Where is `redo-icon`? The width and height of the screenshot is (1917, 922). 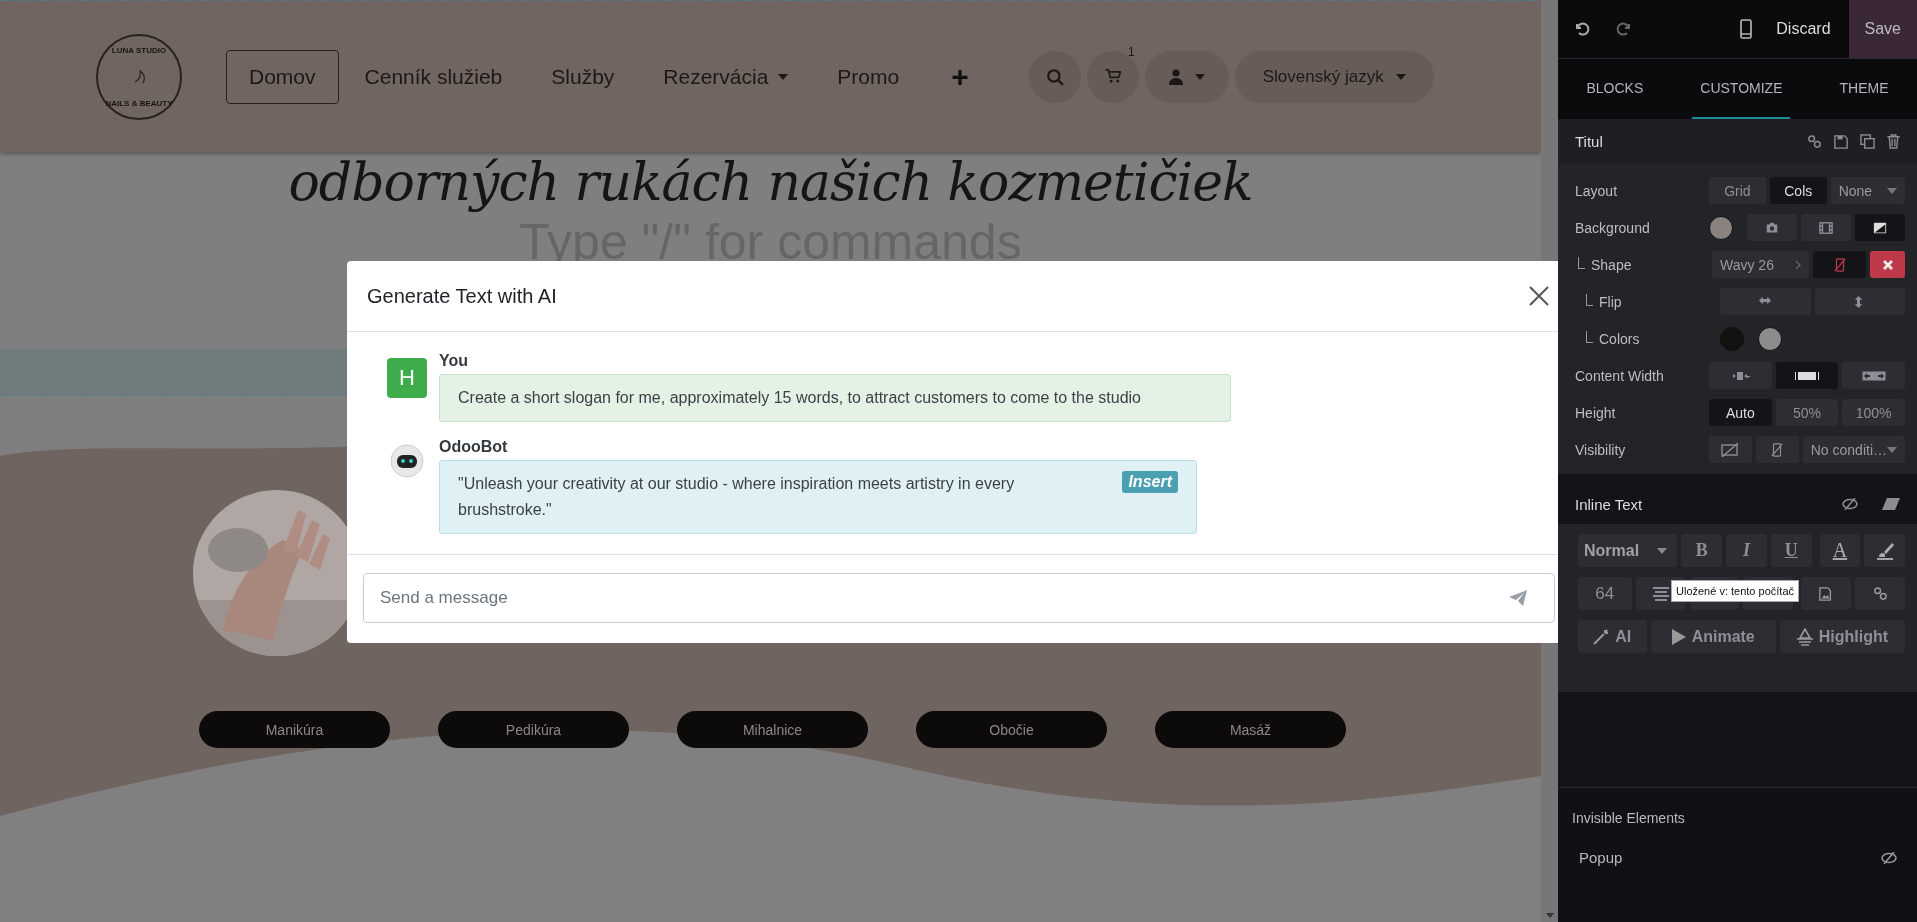 redo-icon is located at coordinates (1624, 29).